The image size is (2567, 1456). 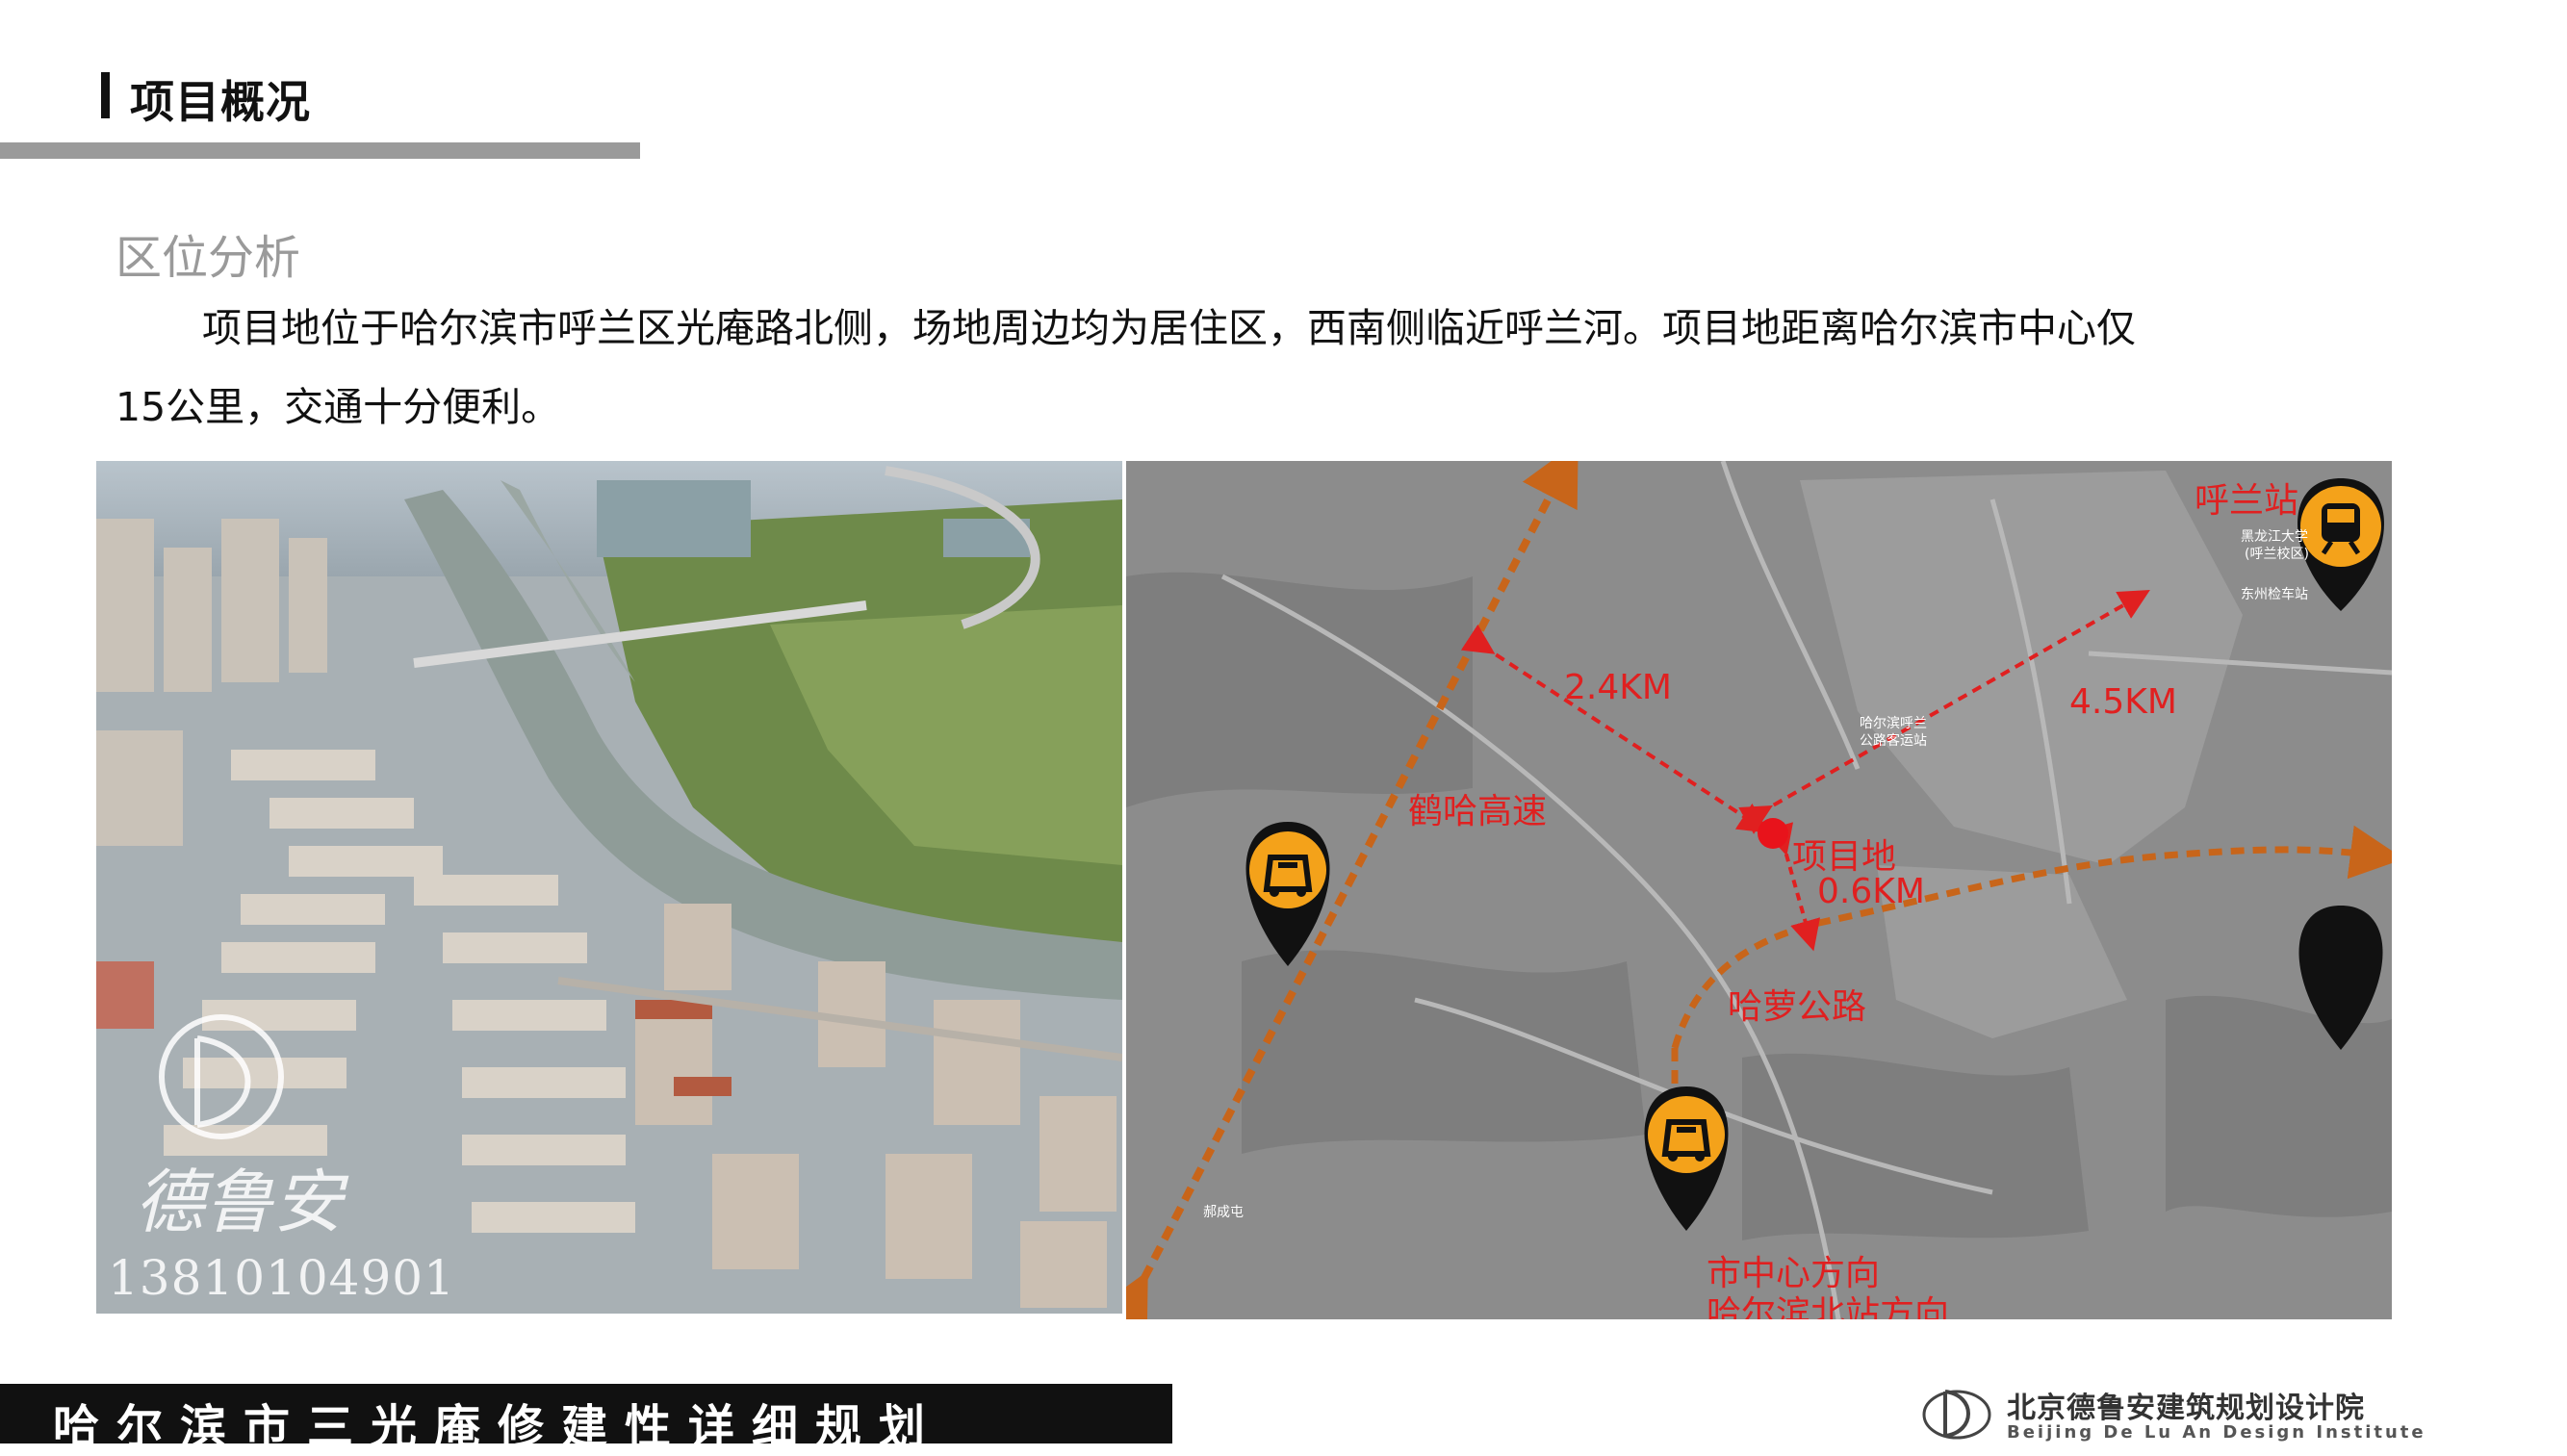 I want to click on title-accent-bar, so click(x=105, y=95).